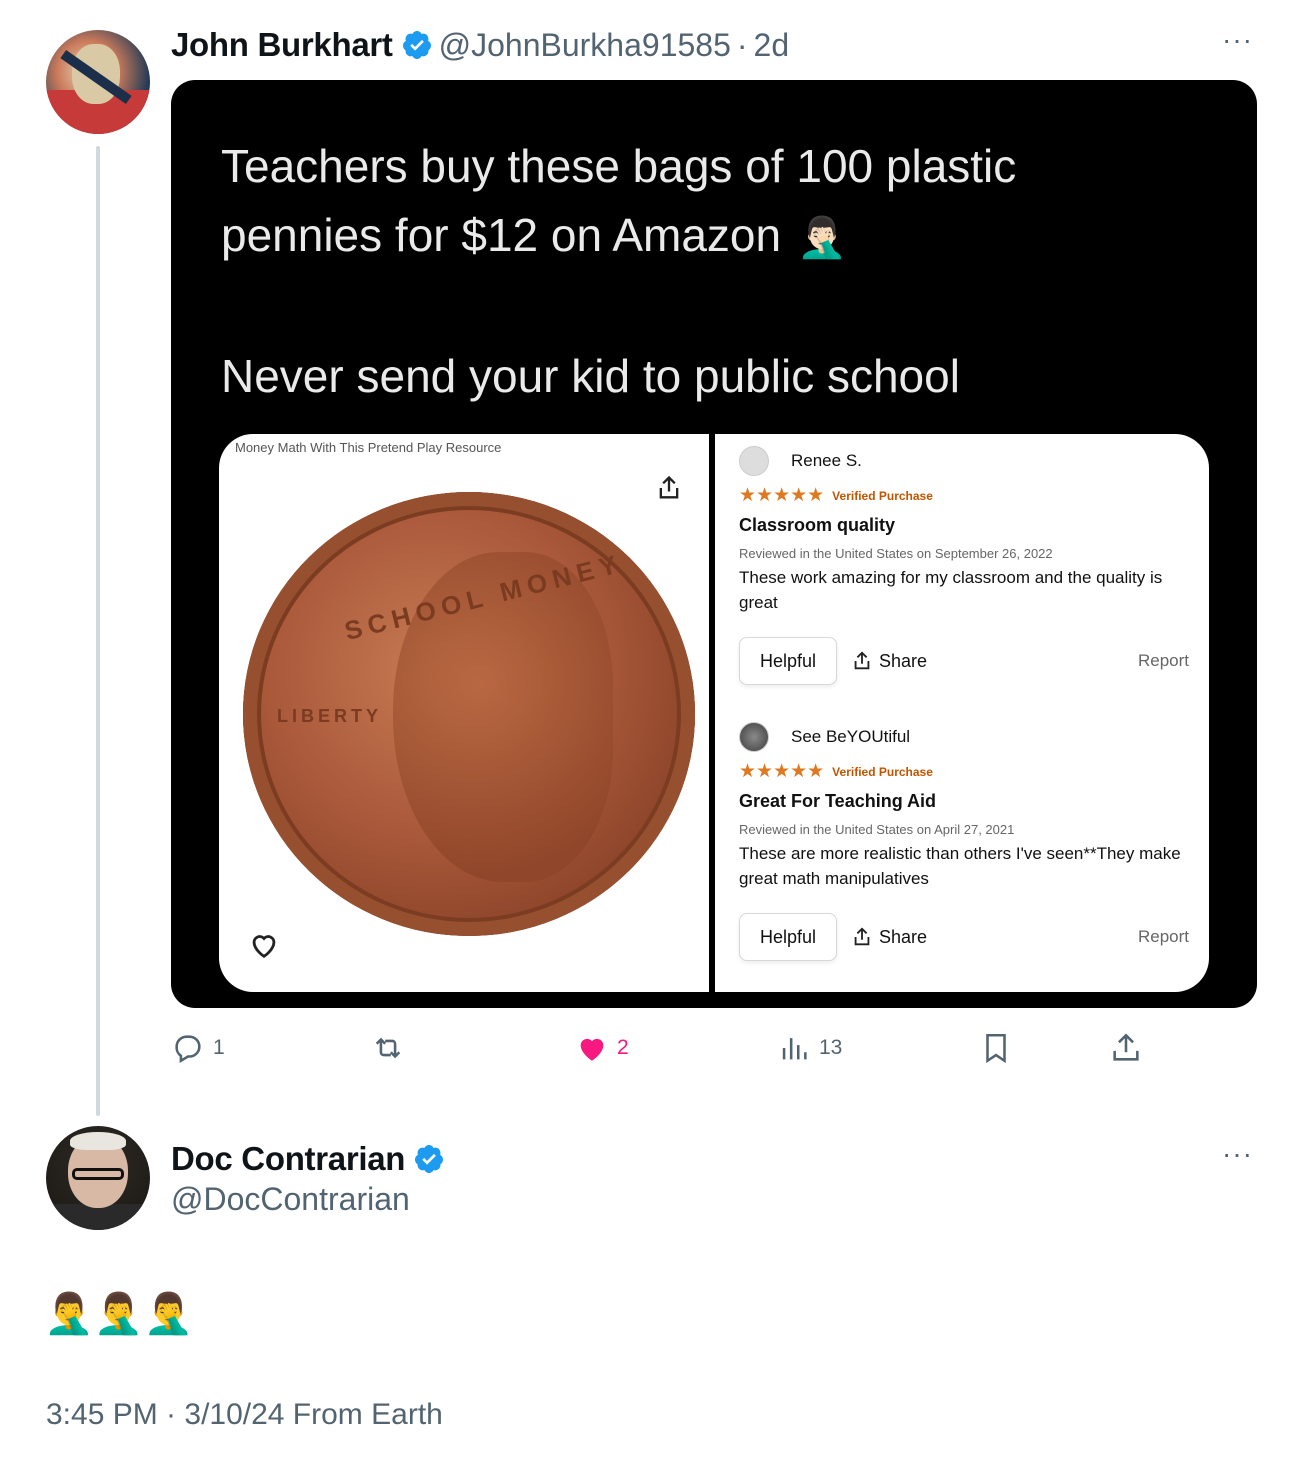 The image size is (1311, 1464). What do you see at coordinates (671, 307) in the screenshot?
I see `media-text-gap` at bounding box center [671, 307].